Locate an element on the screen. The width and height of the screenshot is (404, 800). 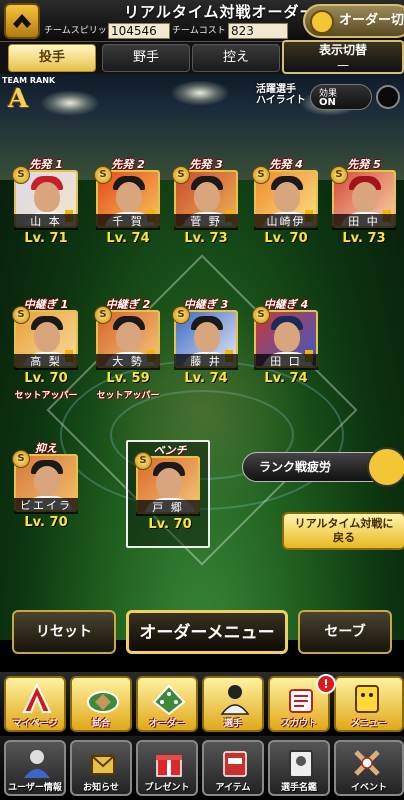
nav-label: ユーザー情報 is located at coordinates (35, 788).